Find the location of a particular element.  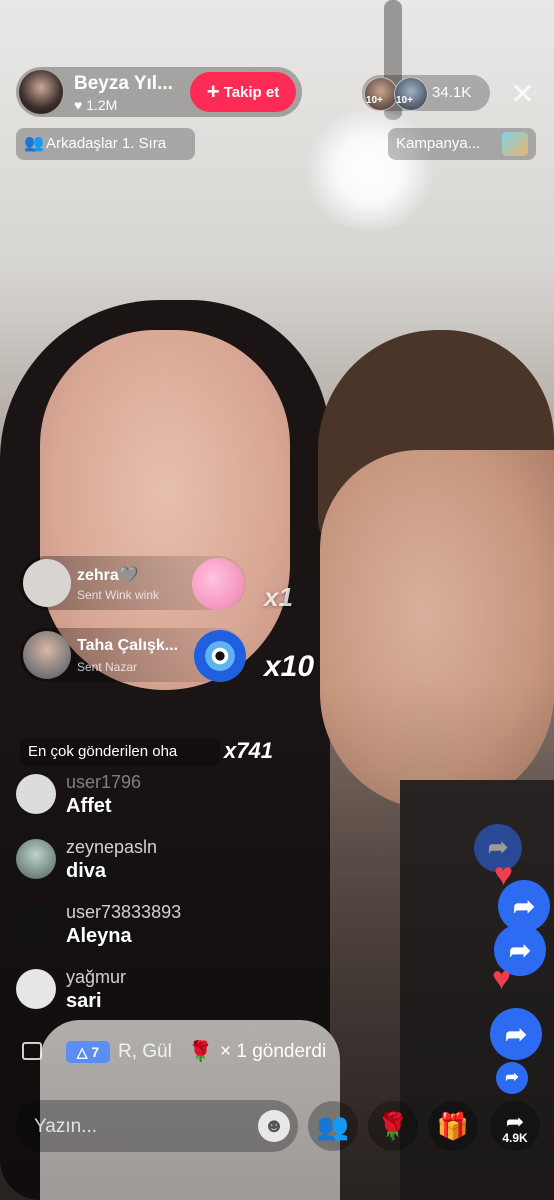

comment-user: user1796 is located at coordinates (104, 782).